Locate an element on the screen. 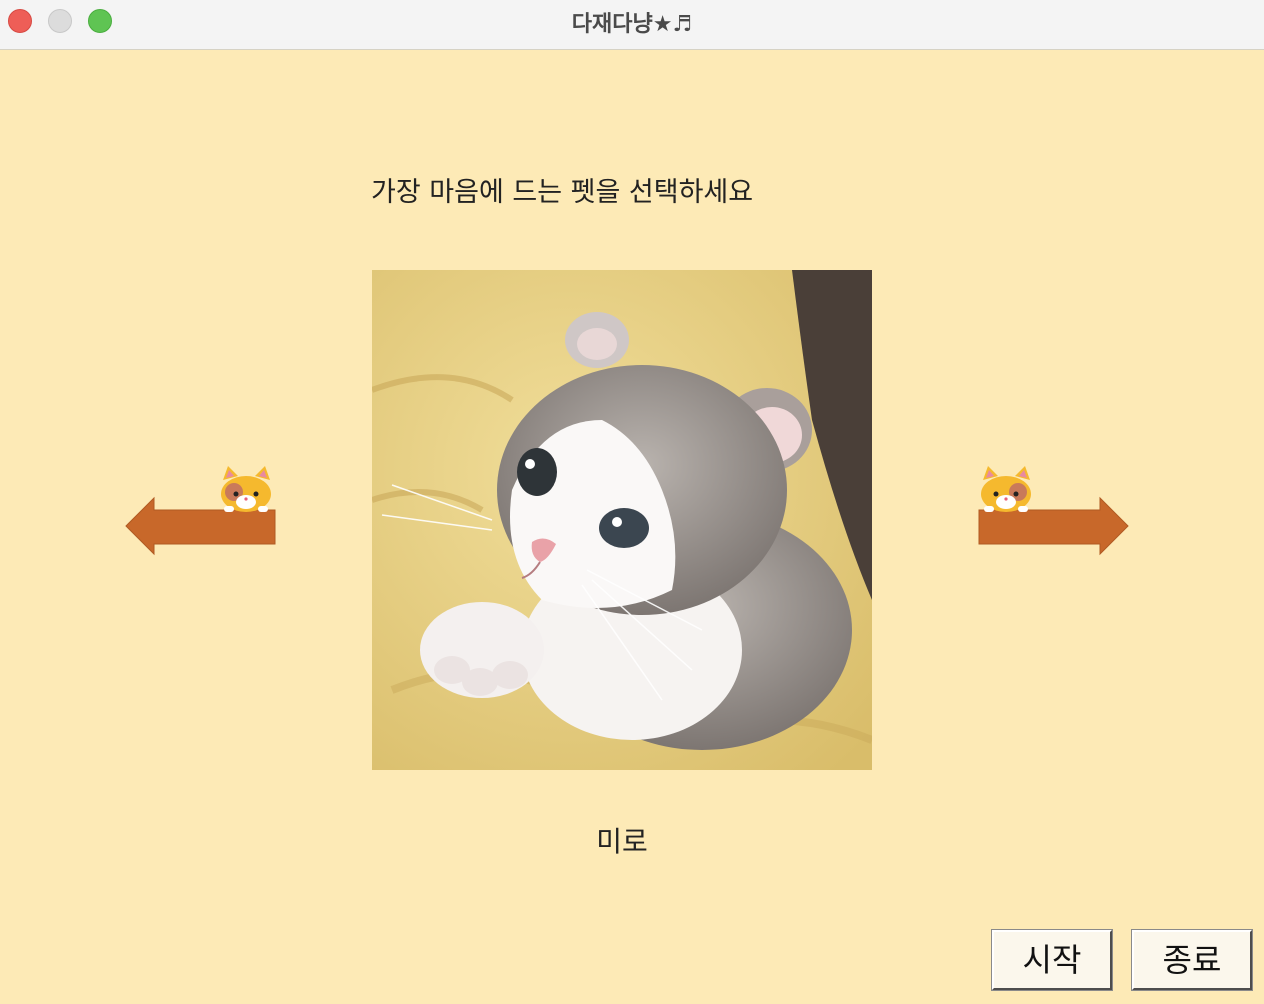 This screenshot has height=1004, width=1264. selection-prompt: 가장 마음에 드는 펫을 선택하세요 is located at coordinates (562, 192).